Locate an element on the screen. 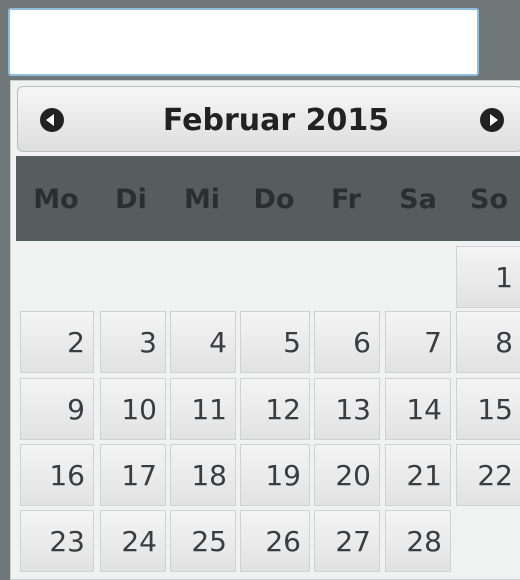 The image size is (520, 580). day-cell-11: 11 is located at coordinates (203, 409).